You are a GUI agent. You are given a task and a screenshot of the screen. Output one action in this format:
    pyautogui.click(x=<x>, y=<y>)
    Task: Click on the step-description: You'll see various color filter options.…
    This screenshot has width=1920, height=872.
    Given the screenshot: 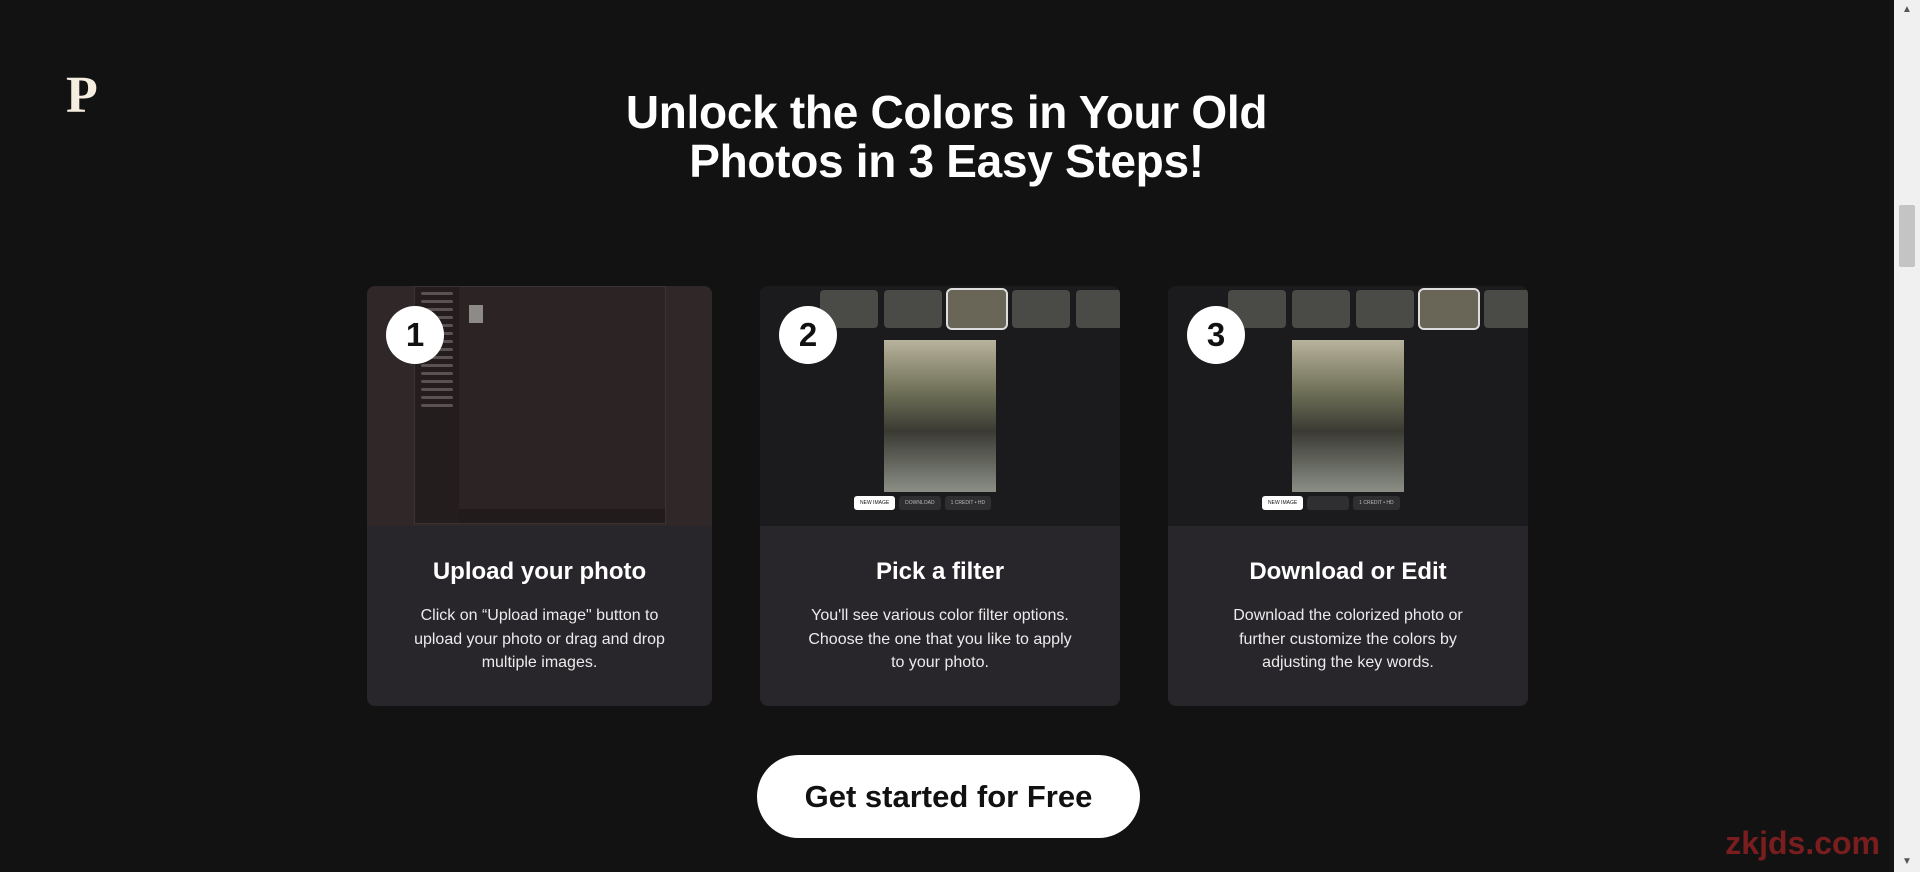 What is the action you would take?
    pyautogui.click(x=940, y=639)
    